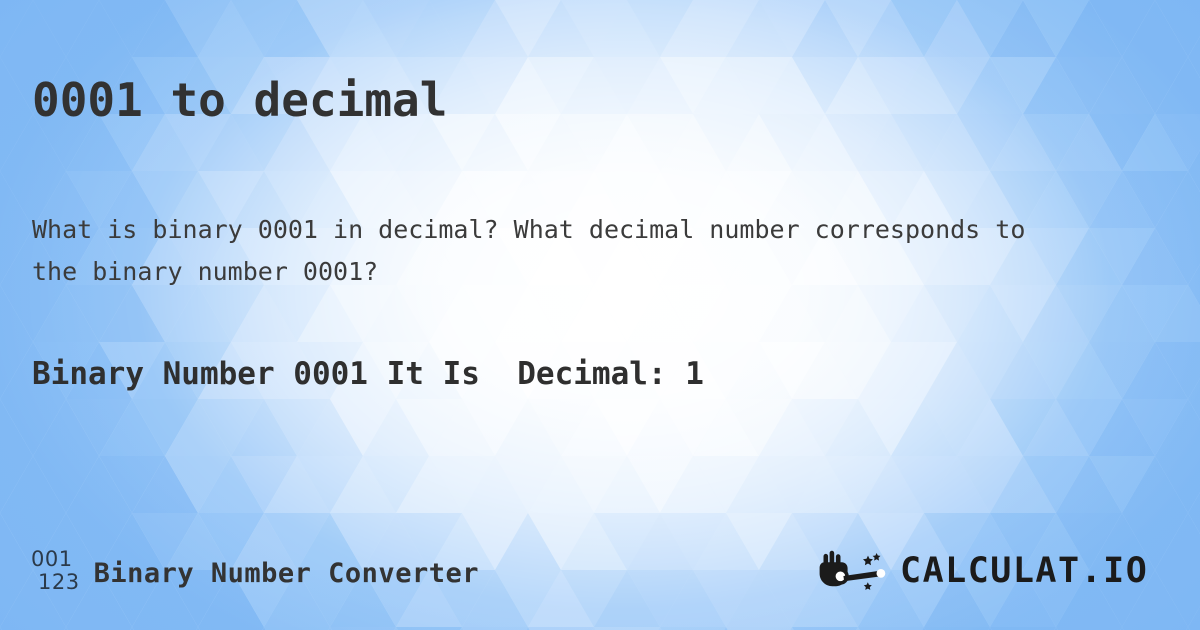 This screenshot has height=630, width=1200. I want to click on footer-brand: 001 123 Binary Number Converter, so click(255, 571).